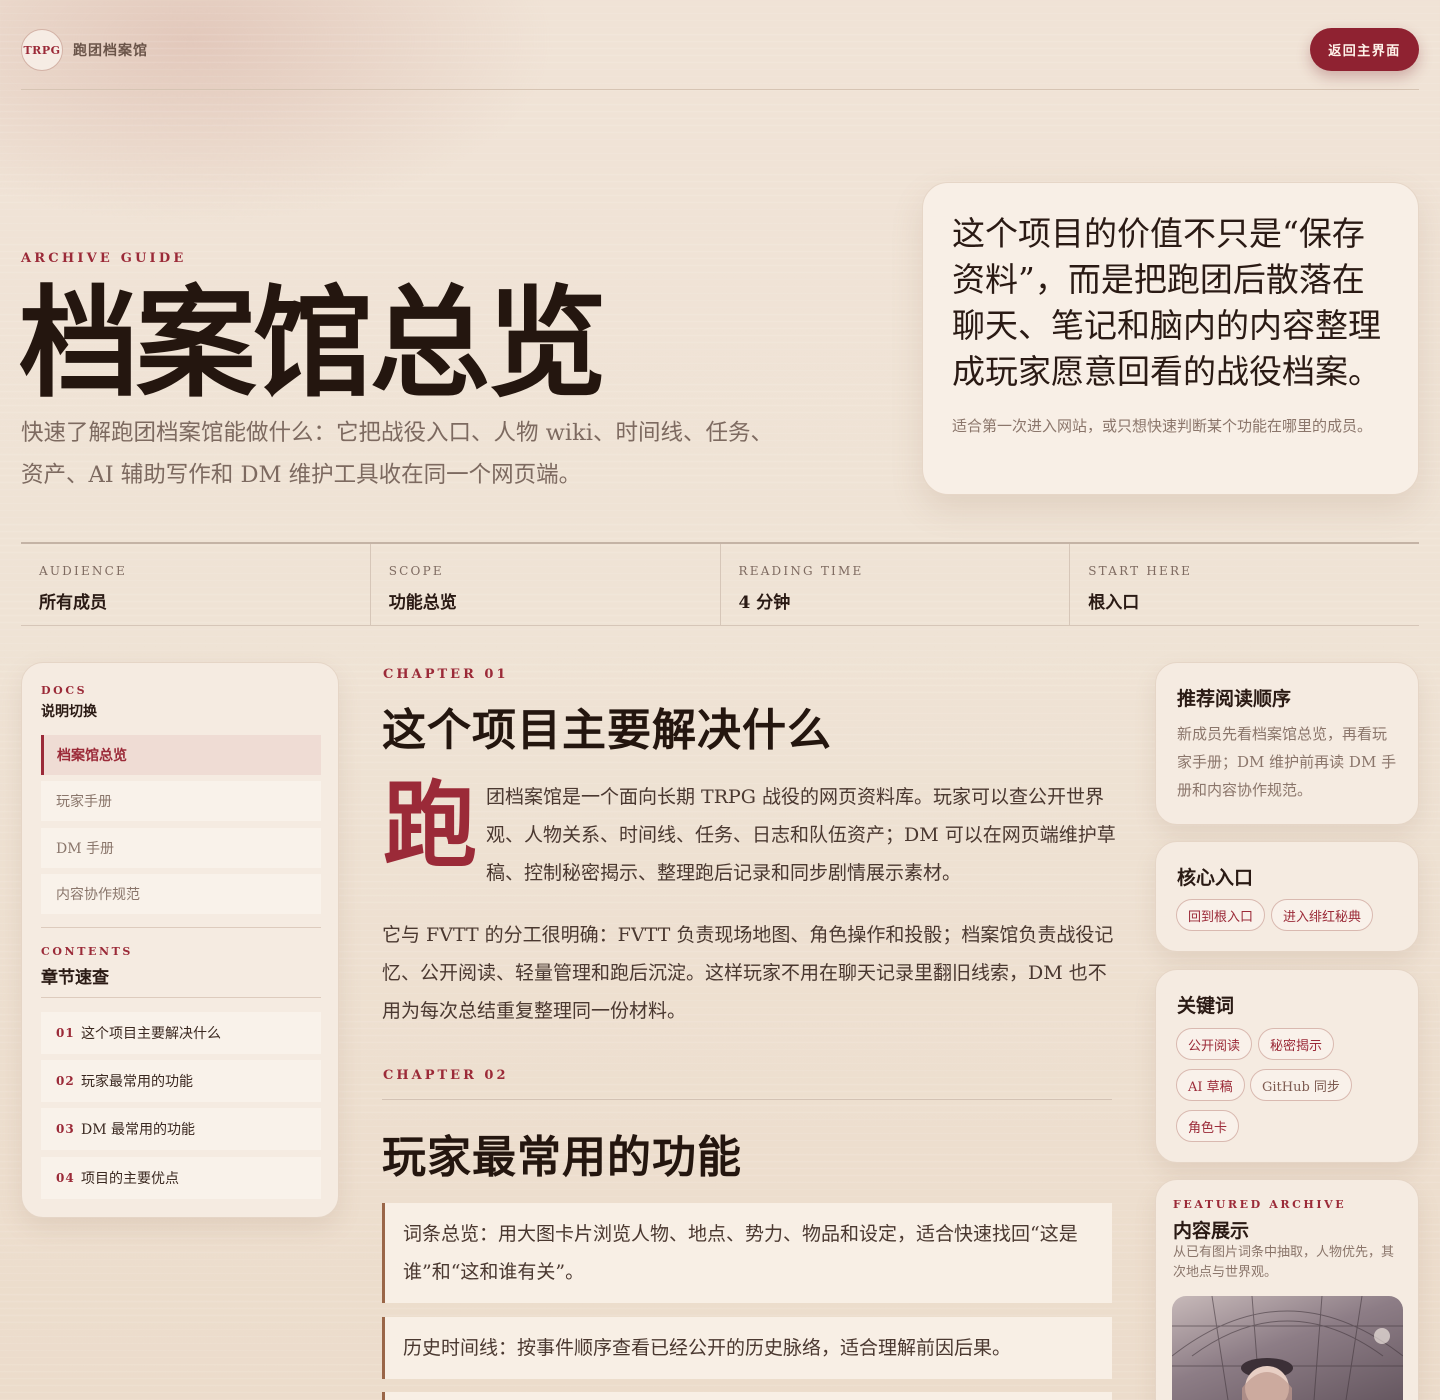  Describe the element at coordinates (75, 978) in the screenshot. I see `contents-title: 章节速查` at that location.